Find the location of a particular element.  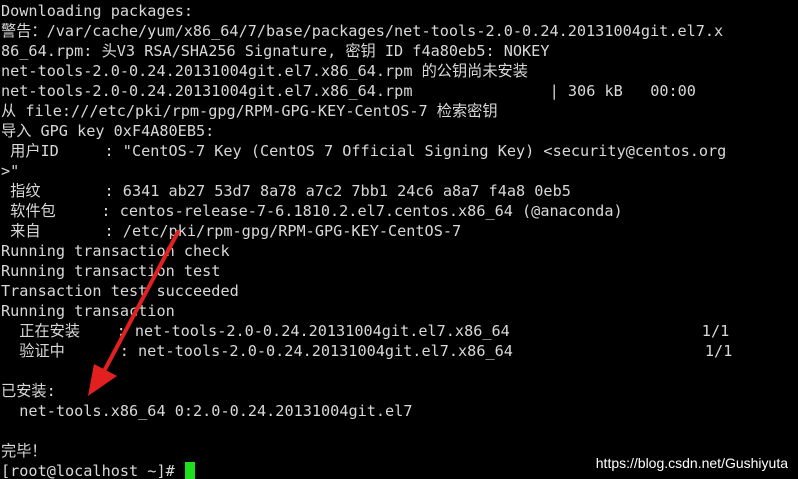

prompt-text: [root@localhost ~]# is located at coordinates (92, 470).